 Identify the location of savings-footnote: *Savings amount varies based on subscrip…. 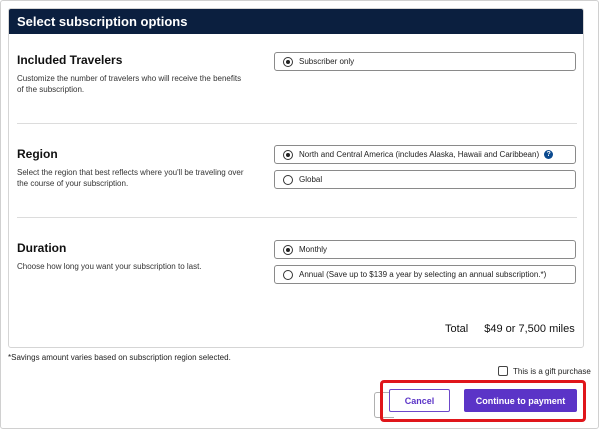
(119, 357).